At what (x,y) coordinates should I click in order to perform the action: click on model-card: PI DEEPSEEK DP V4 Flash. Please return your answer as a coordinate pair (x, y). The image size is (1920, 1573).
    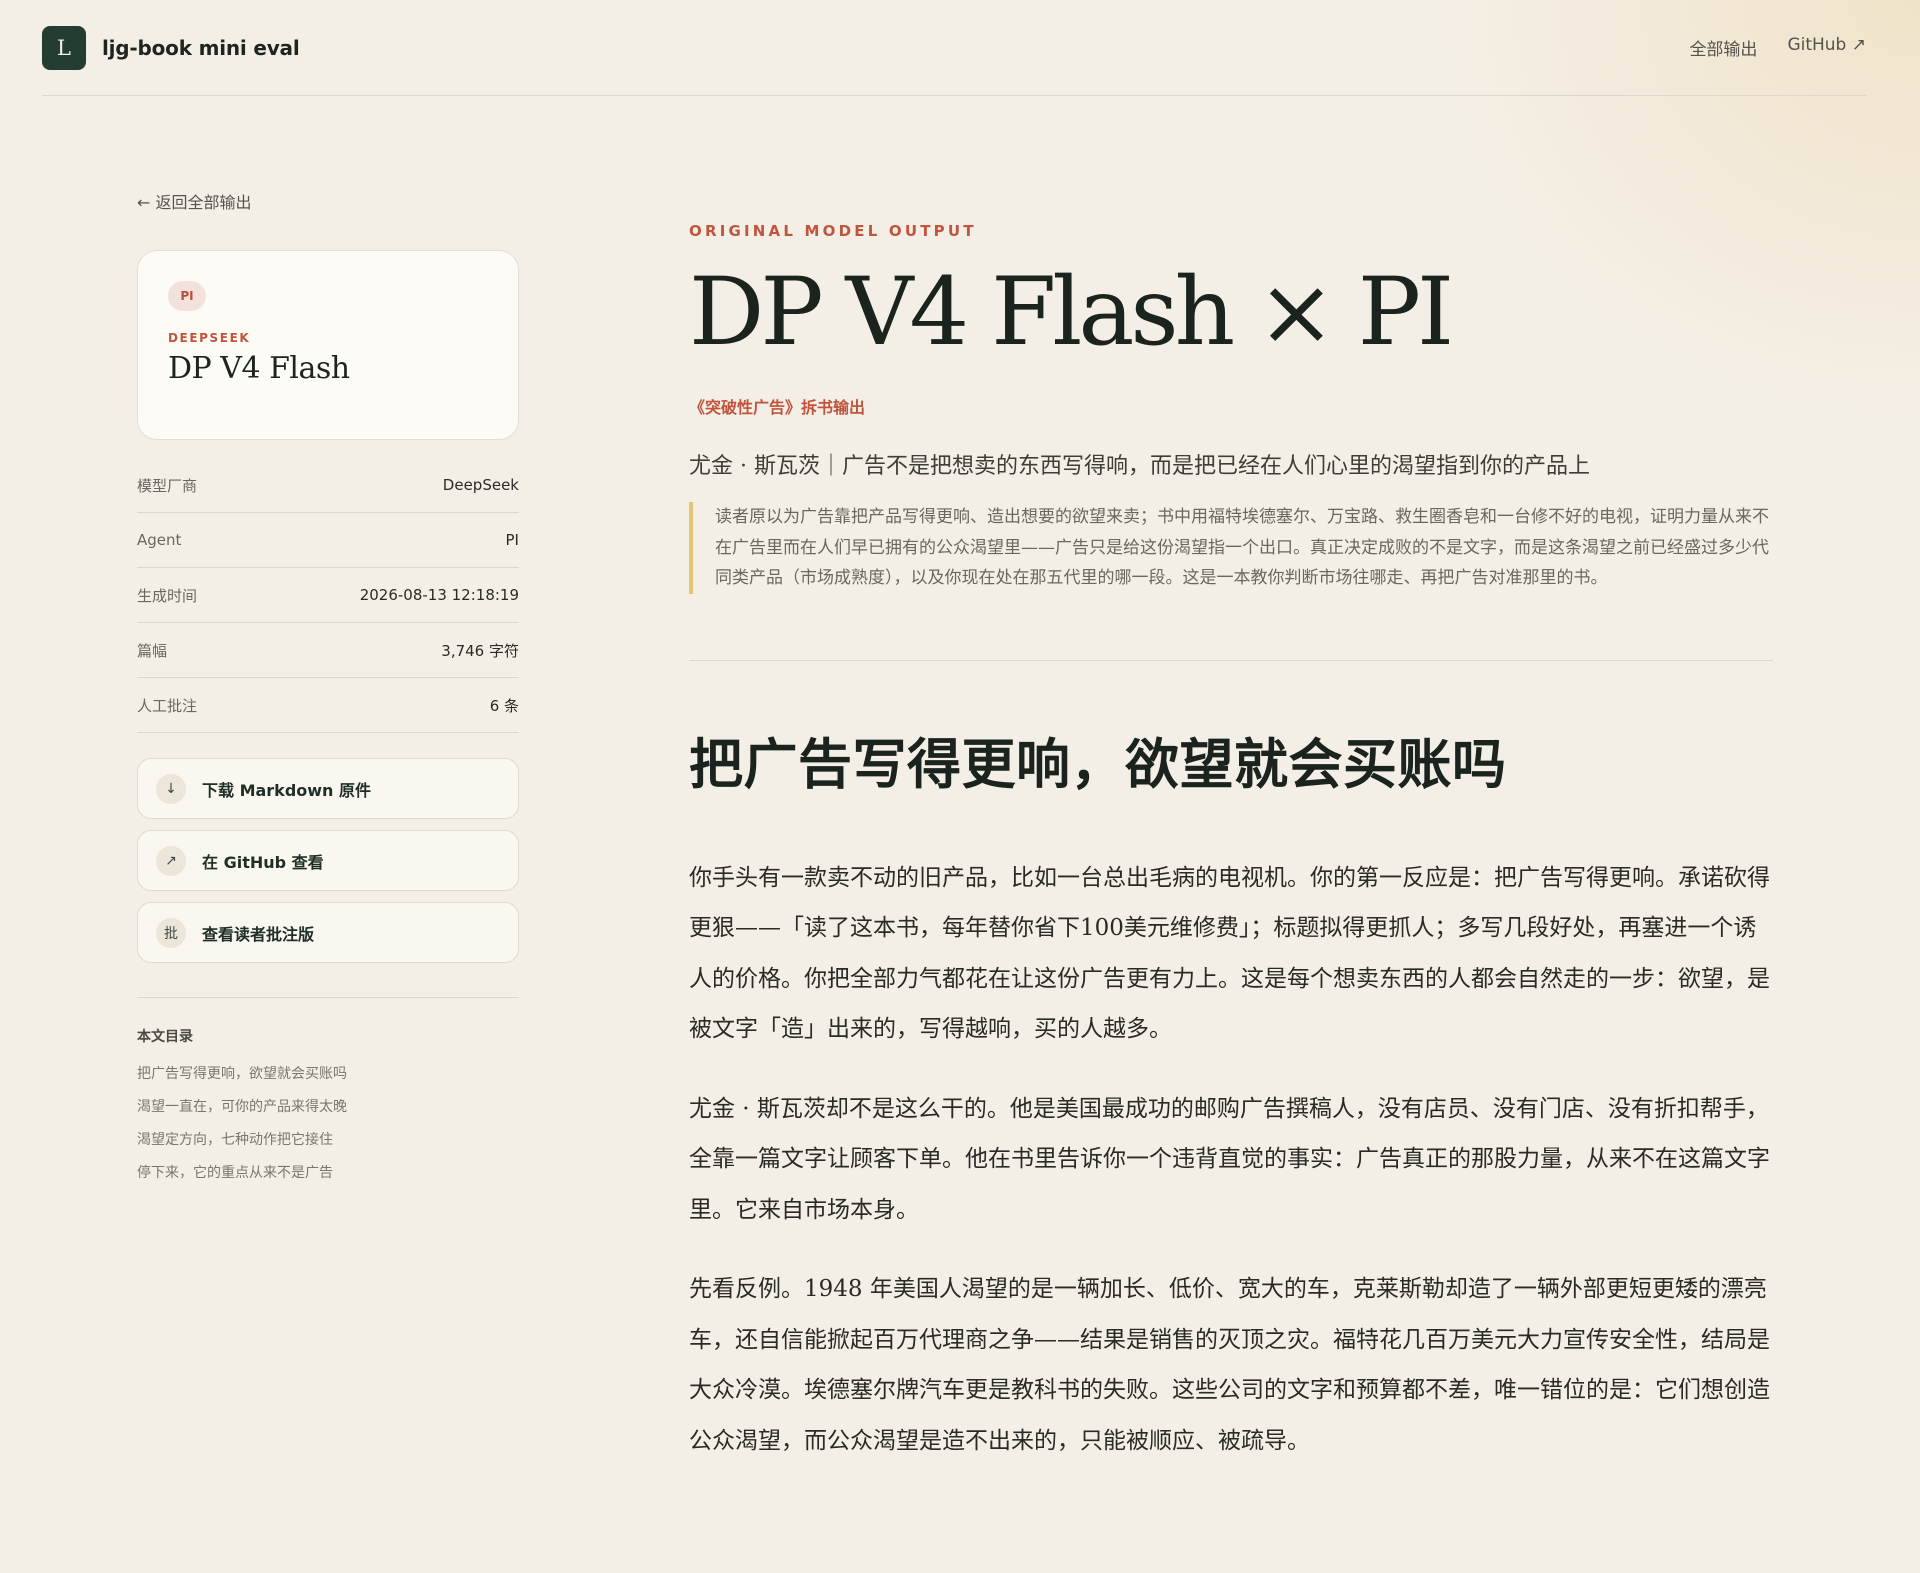
    Looking at the image, I should click on (328, 345).